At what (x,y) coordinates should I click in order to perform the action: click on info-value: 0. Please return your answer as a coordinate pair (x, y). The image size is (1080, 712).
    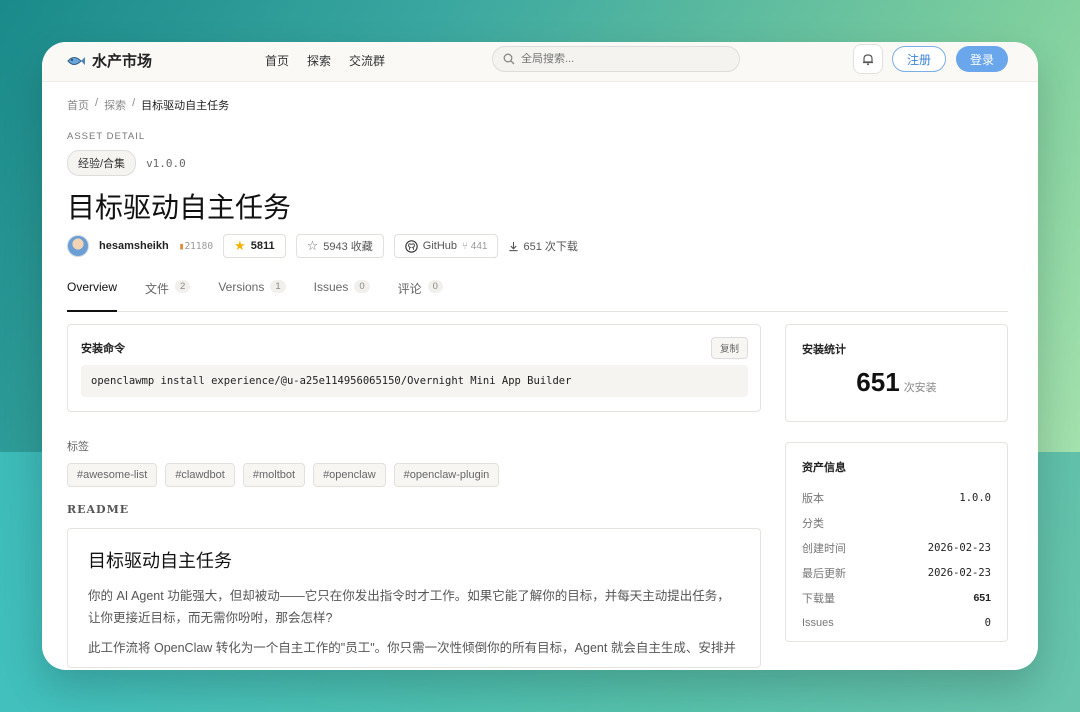
    Looking at the image, I should click on (987, 622).